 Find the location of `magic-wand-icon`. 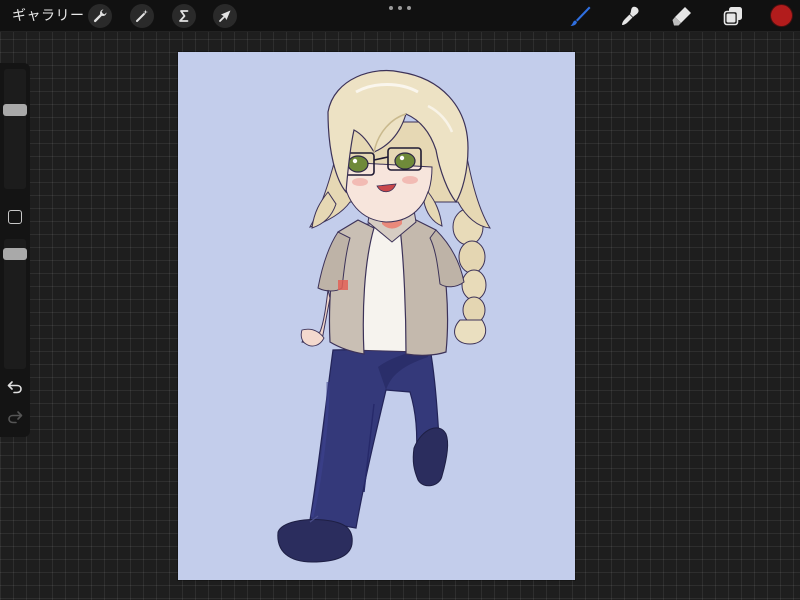

magic-wand-icon is located at coordinates (142, 15).